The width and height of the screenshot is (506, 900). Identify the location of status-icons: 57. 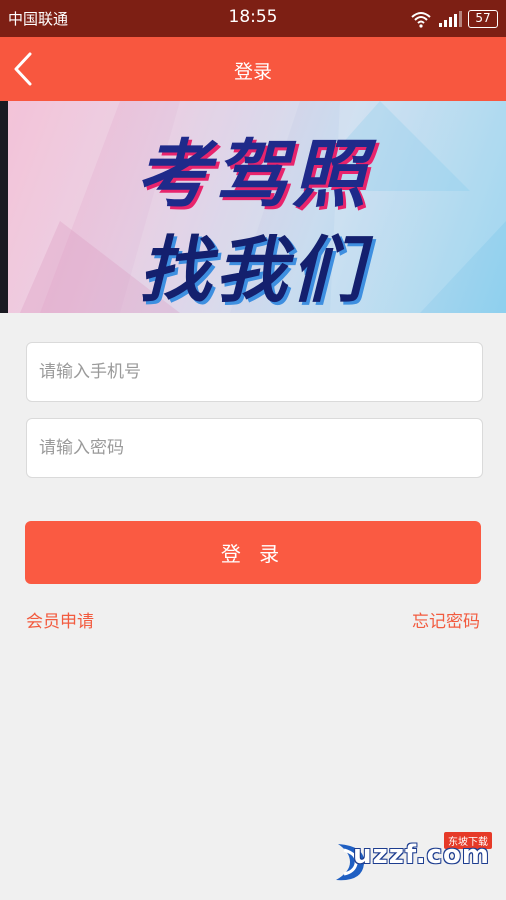
(454, 19).